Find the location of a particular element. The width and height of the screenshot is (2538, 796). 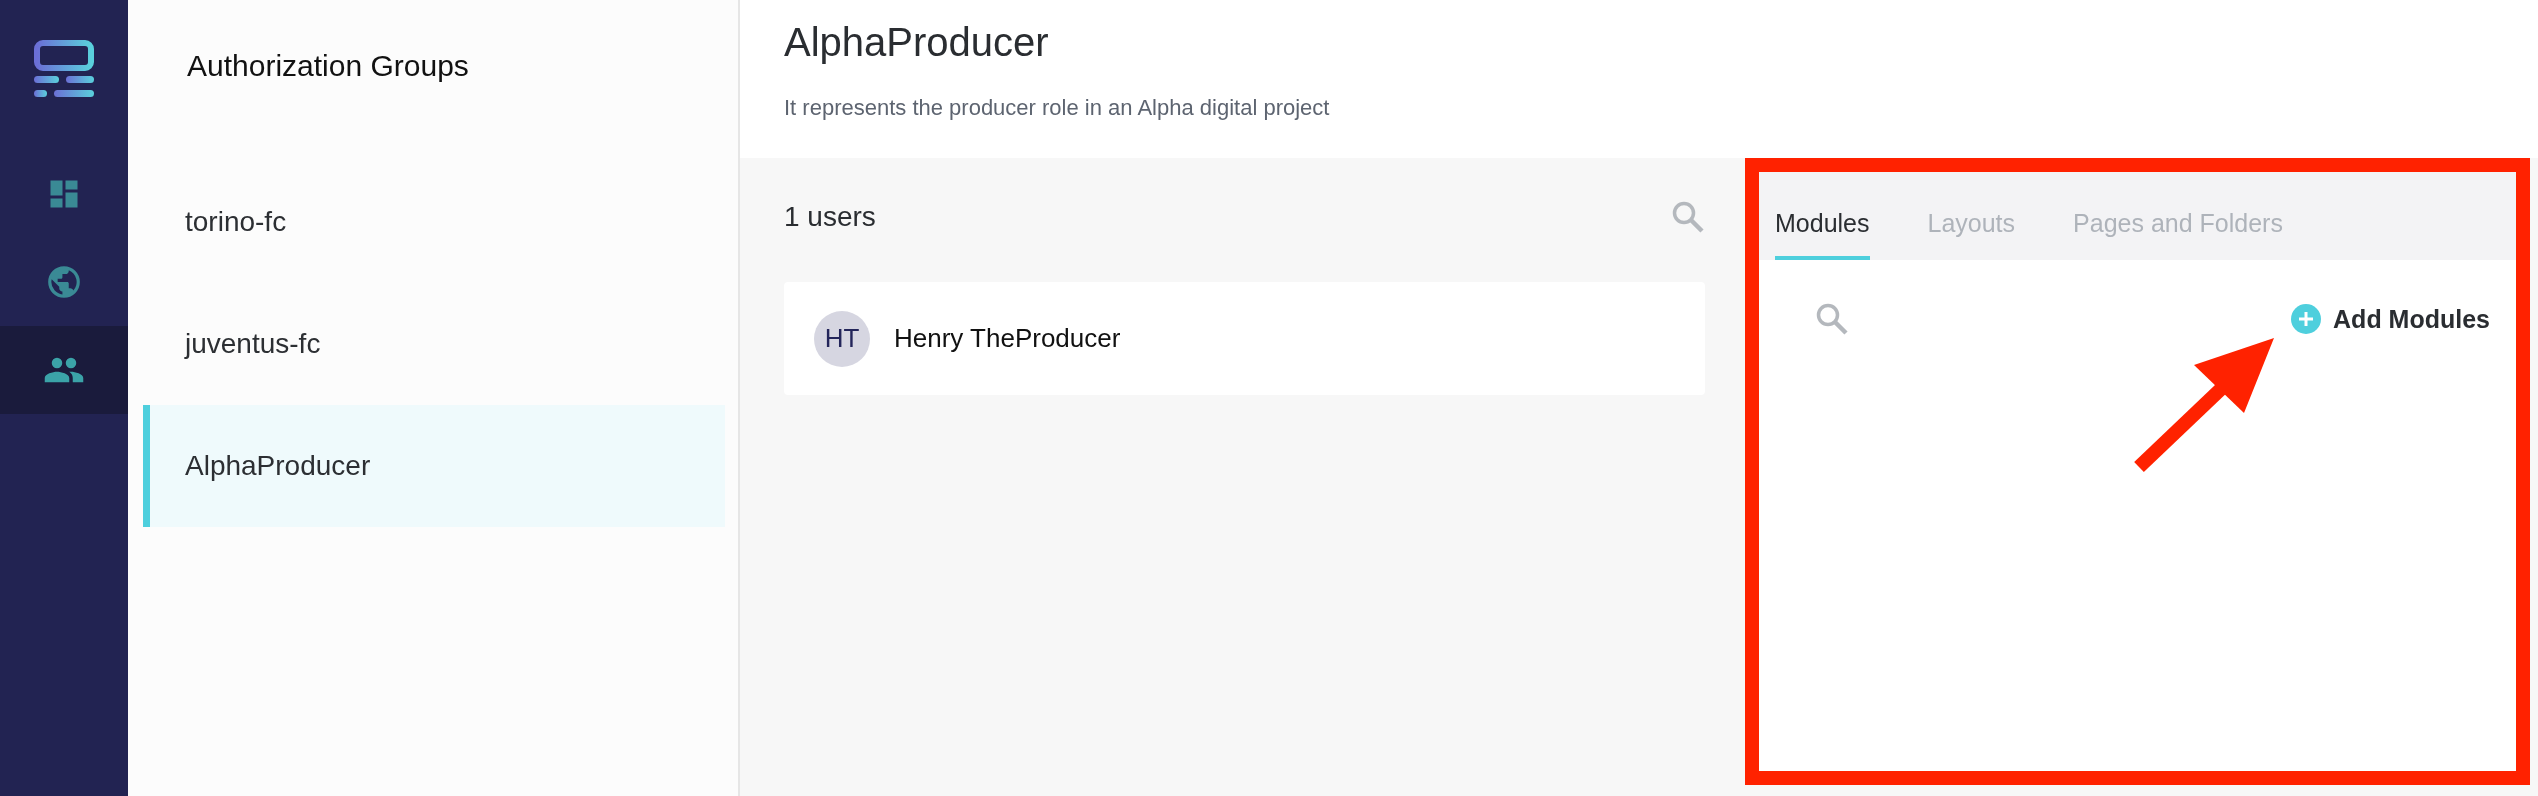

user-avatar: HT is located at coordinates (842, 338).